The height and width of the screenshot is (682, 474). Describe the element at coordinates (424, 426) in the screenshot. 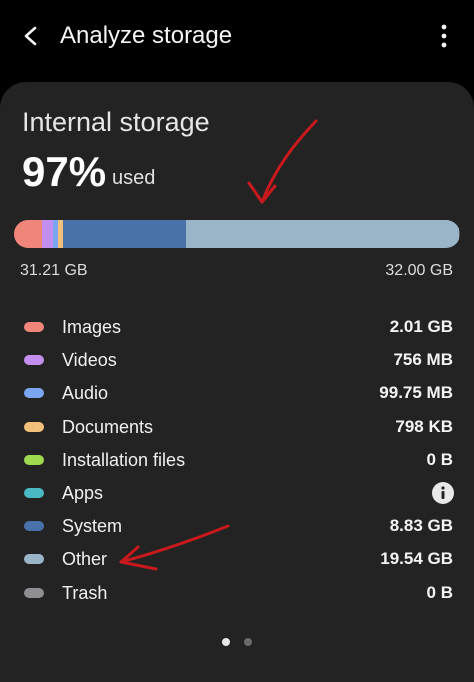

I see `category-value: 798 KB` at that location.